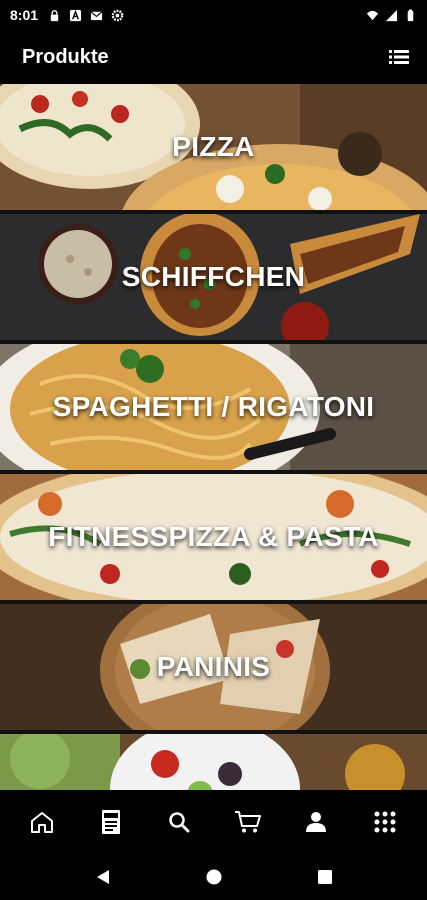  I want to click on bottom-navigation, so click(213, 822).